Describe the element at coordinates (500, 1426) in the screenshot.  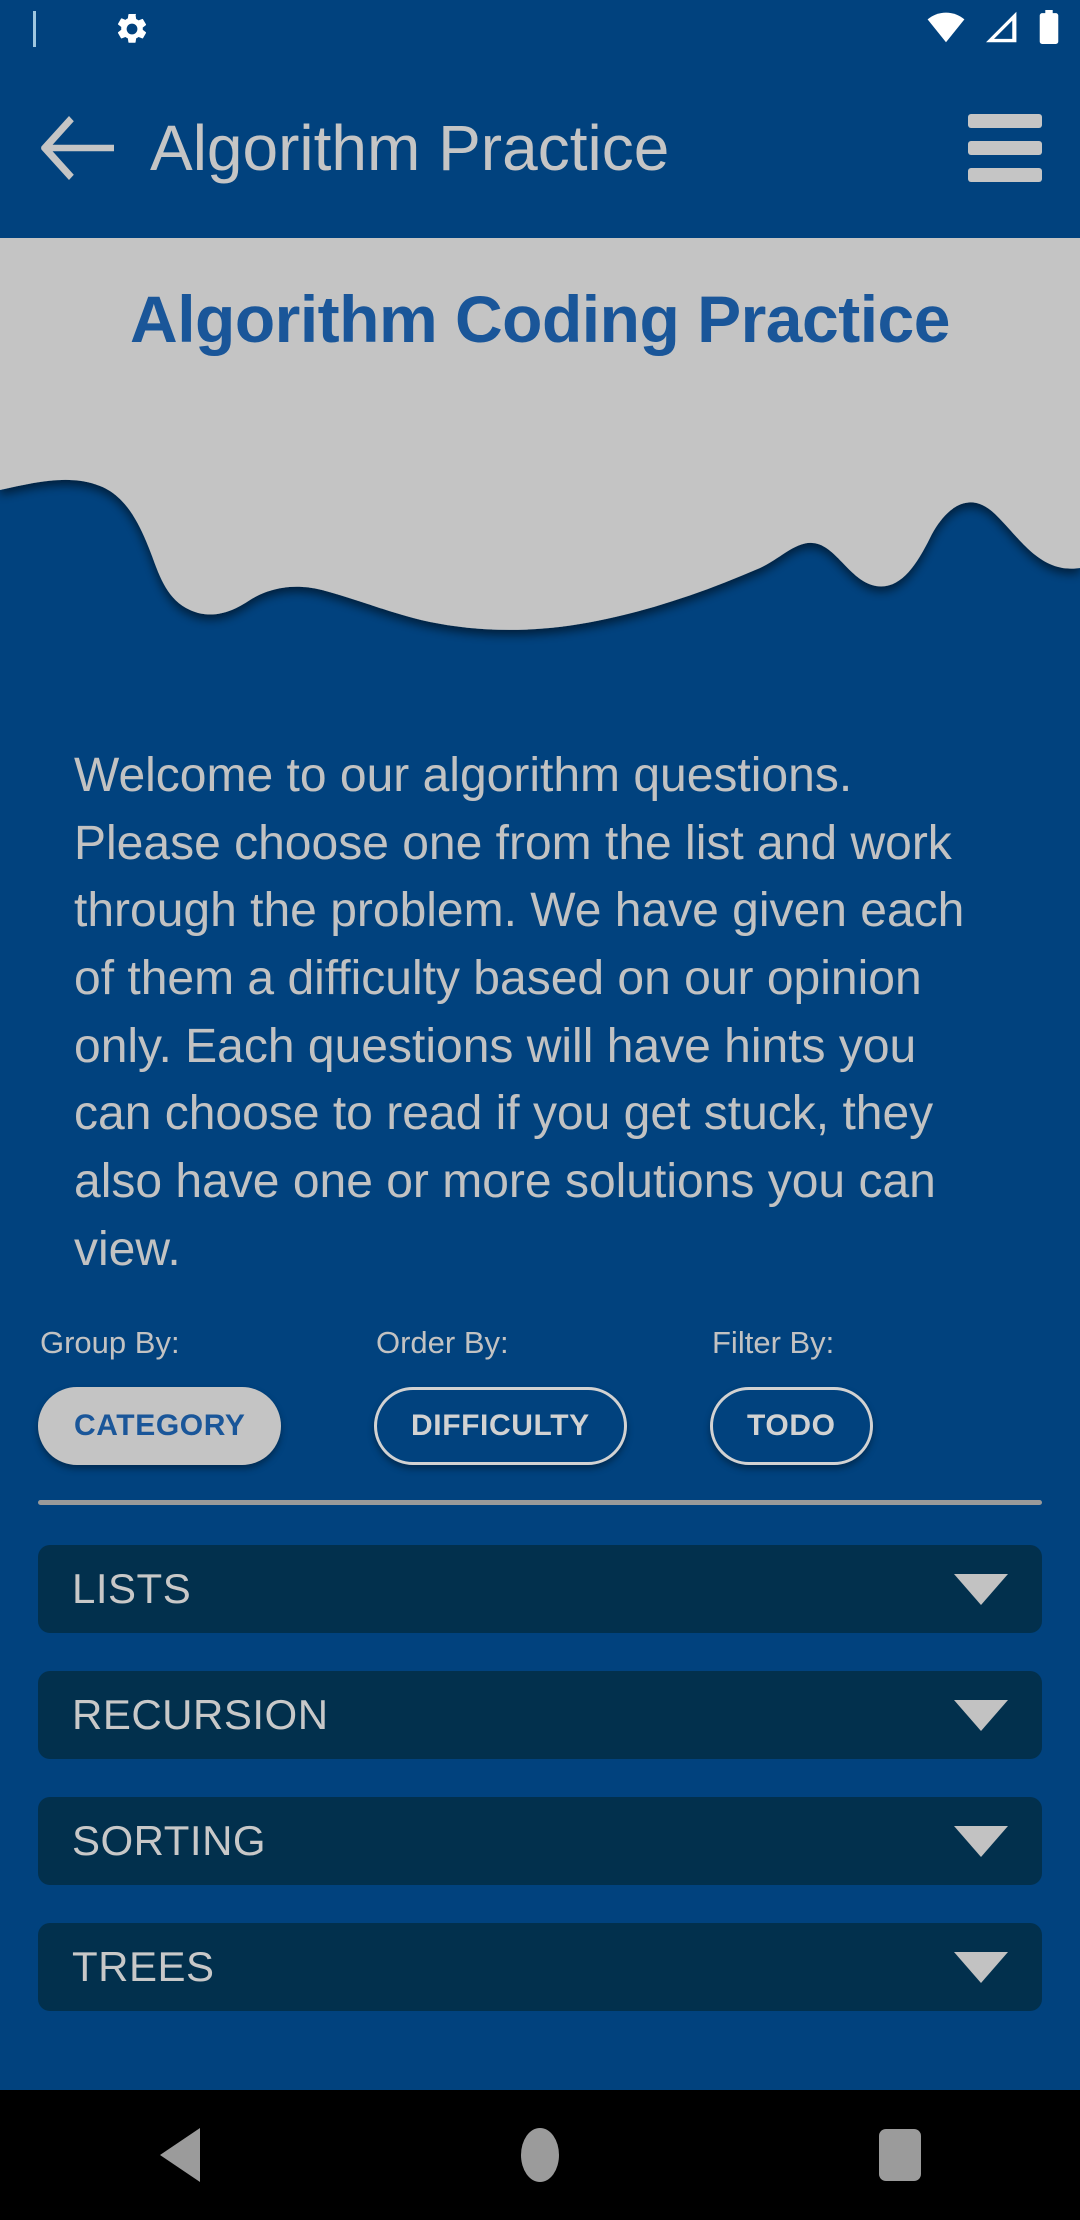
I see `chip-difficulty: DIFFICULTY` at that location.